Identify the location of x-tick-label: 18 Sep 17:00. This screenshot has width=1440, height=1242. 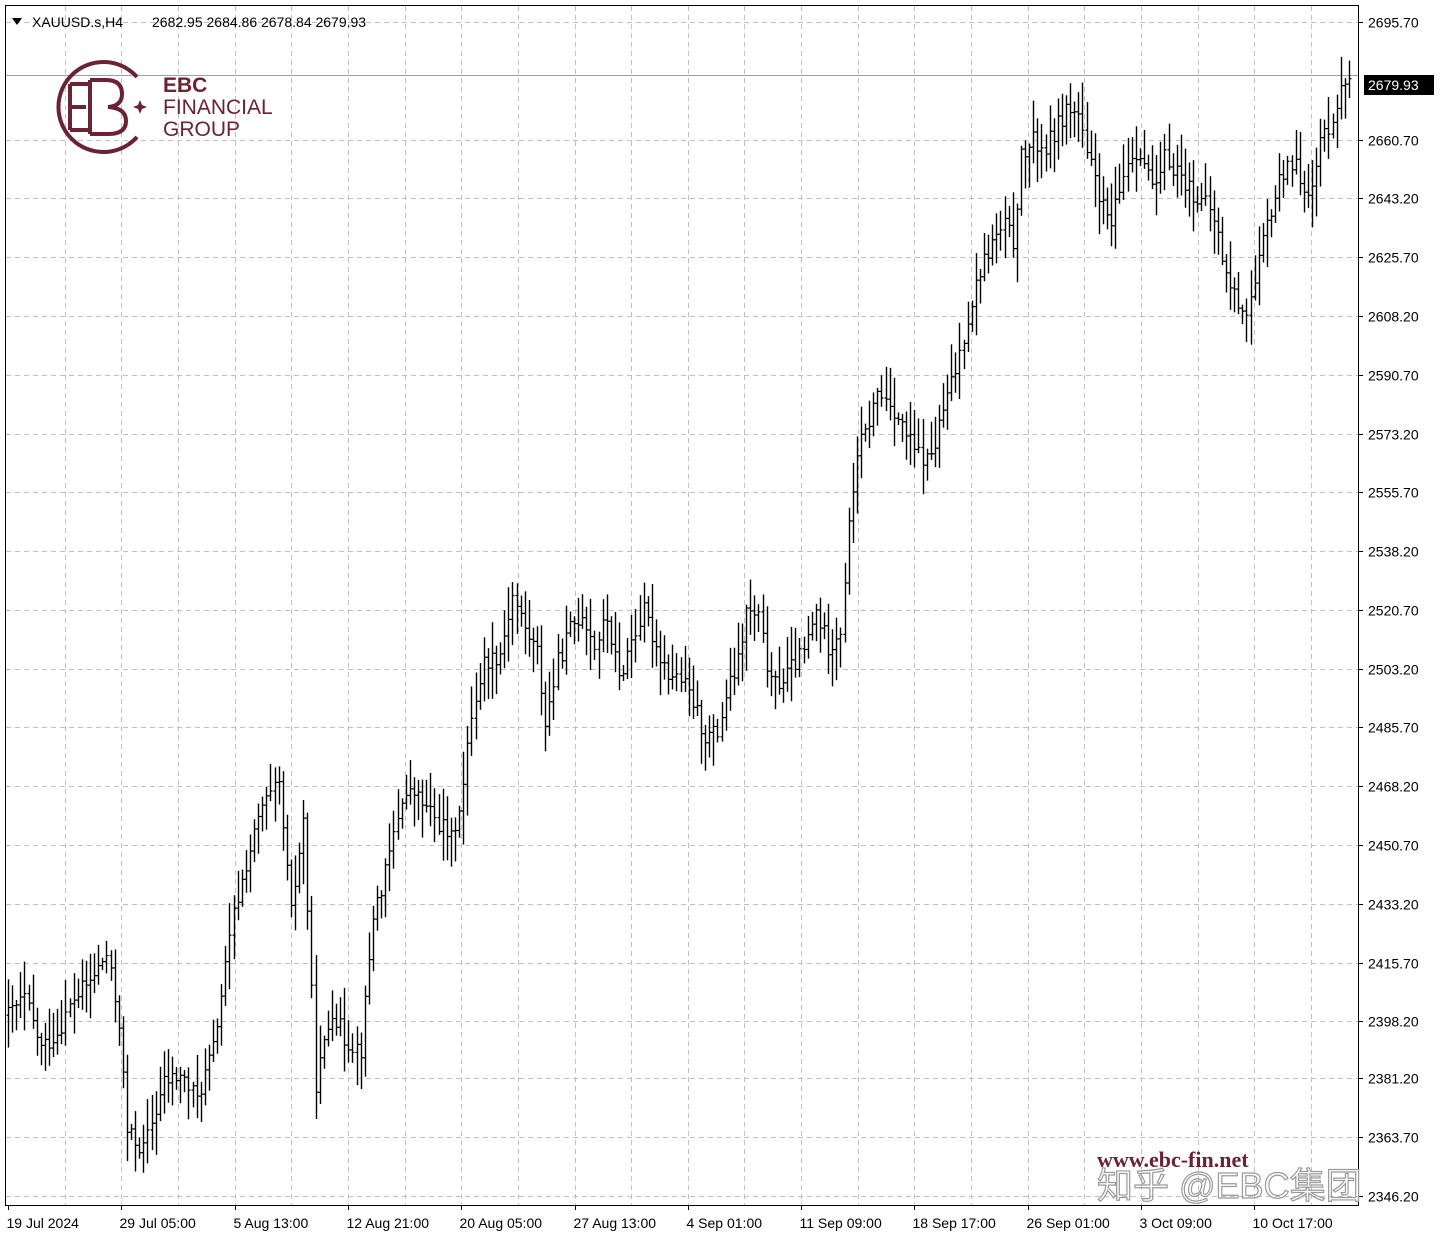
(955, 1223).